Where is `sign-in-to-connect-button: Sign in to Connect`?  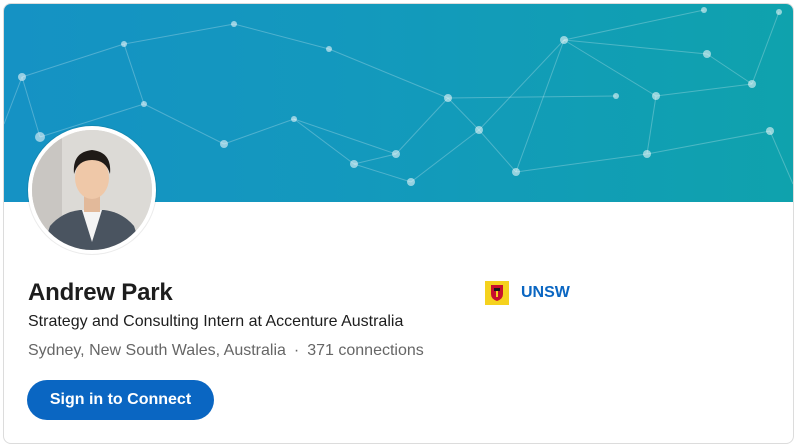
sign-in-to-connect-button: Sign in to Connect is located at coordinates (120, 400).